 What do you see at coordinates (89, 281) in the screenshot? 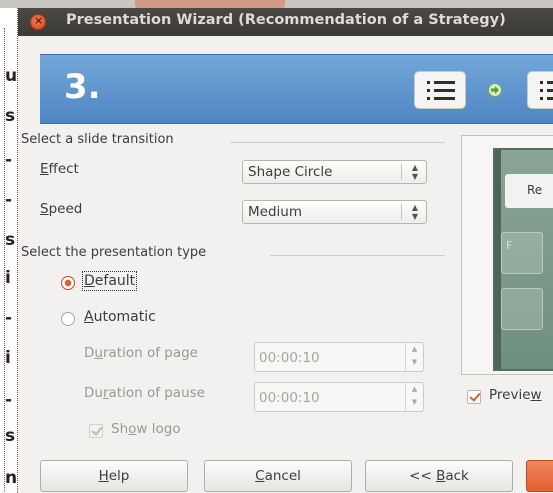
I see `default-mnemonic: D` at bounding box center [89, 281].